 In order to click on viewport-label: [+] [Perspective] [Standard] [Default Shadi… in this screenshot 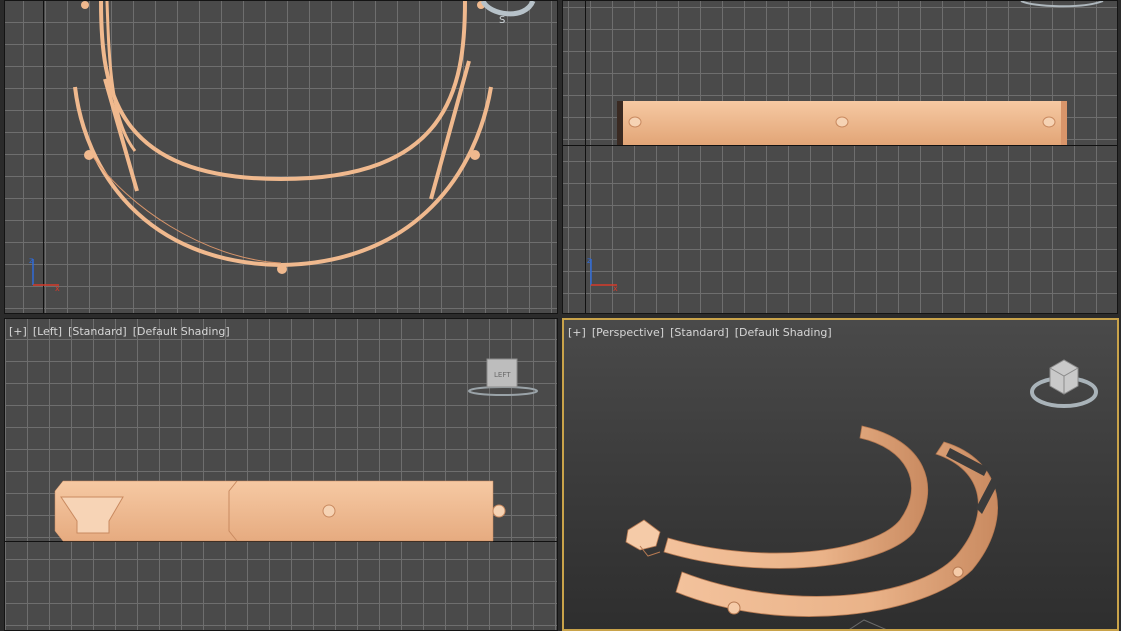, I will do `click(703, 332)`.